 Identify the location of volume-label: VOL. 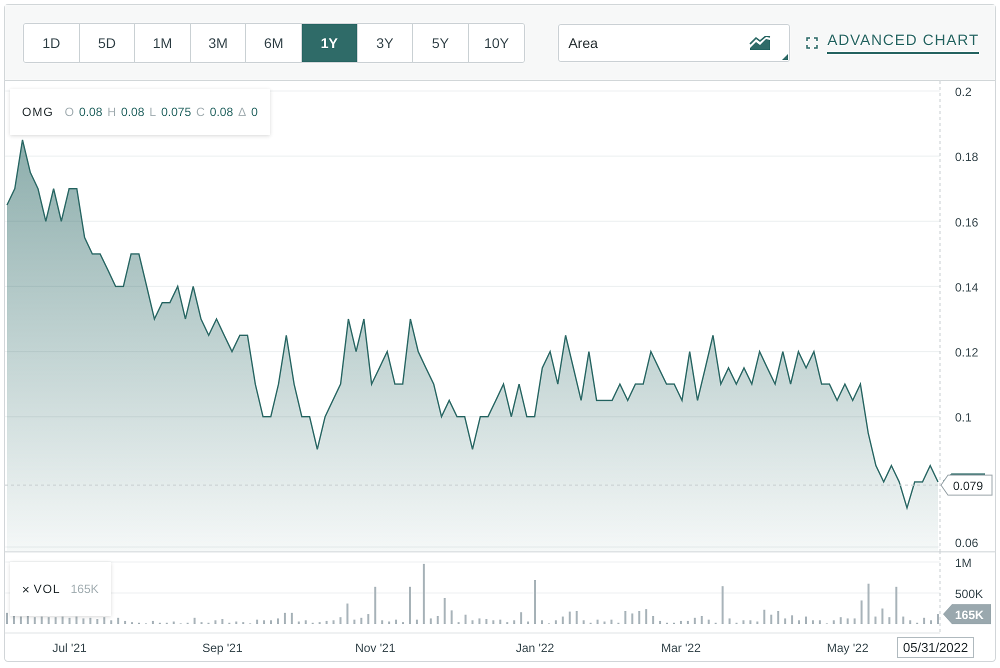
(47, 589).